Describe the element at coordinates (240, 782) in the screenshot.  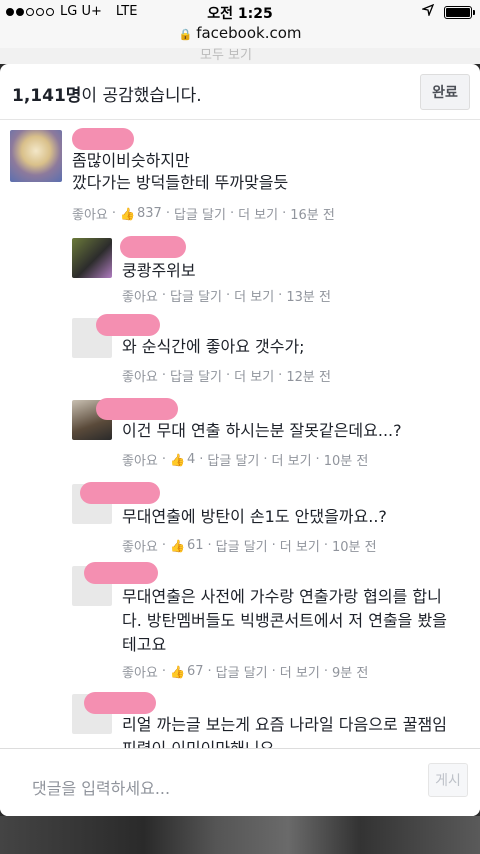
I see `comment-input-bar: 댓글을 입력하세요... 게시` at that location.